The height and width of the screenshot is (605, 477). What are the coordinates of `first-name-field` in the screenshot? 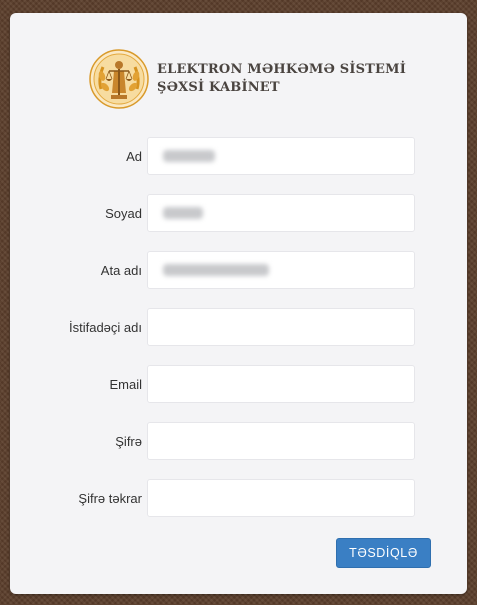 It's located at (281, 156).